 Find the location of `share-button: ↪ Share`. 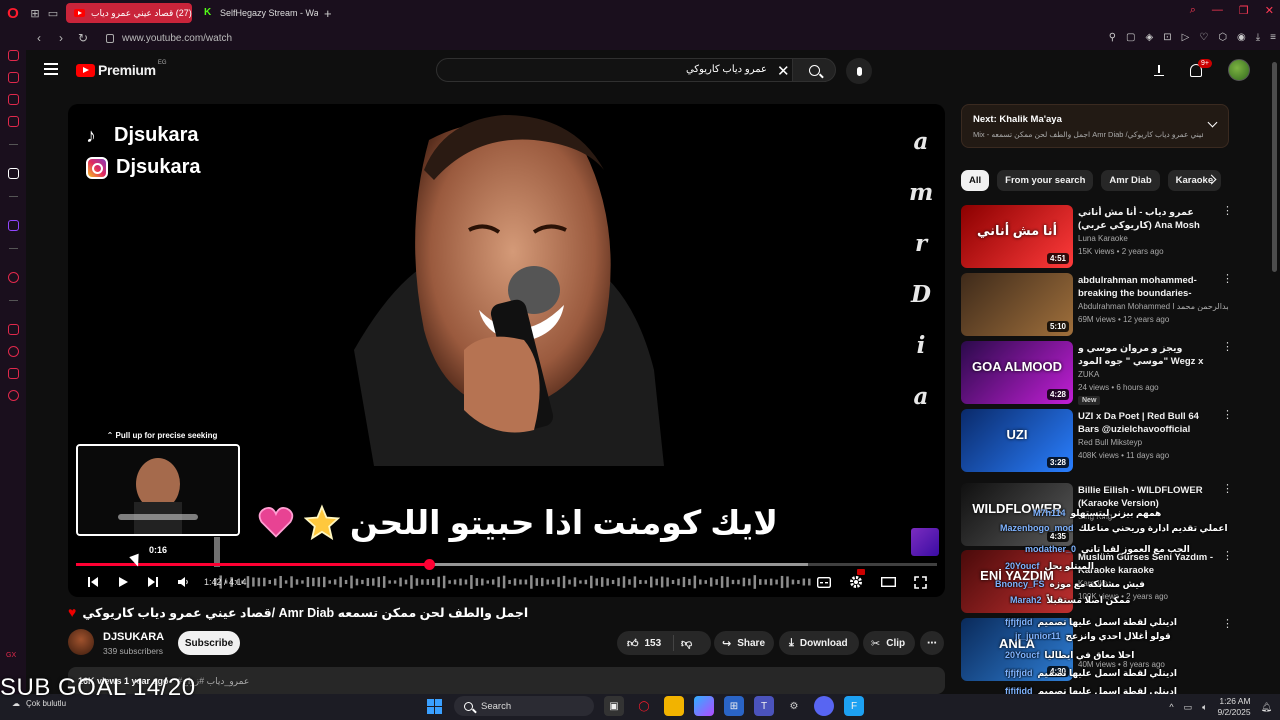

share-button: ↪ Share is located at coordinates (744, 643).